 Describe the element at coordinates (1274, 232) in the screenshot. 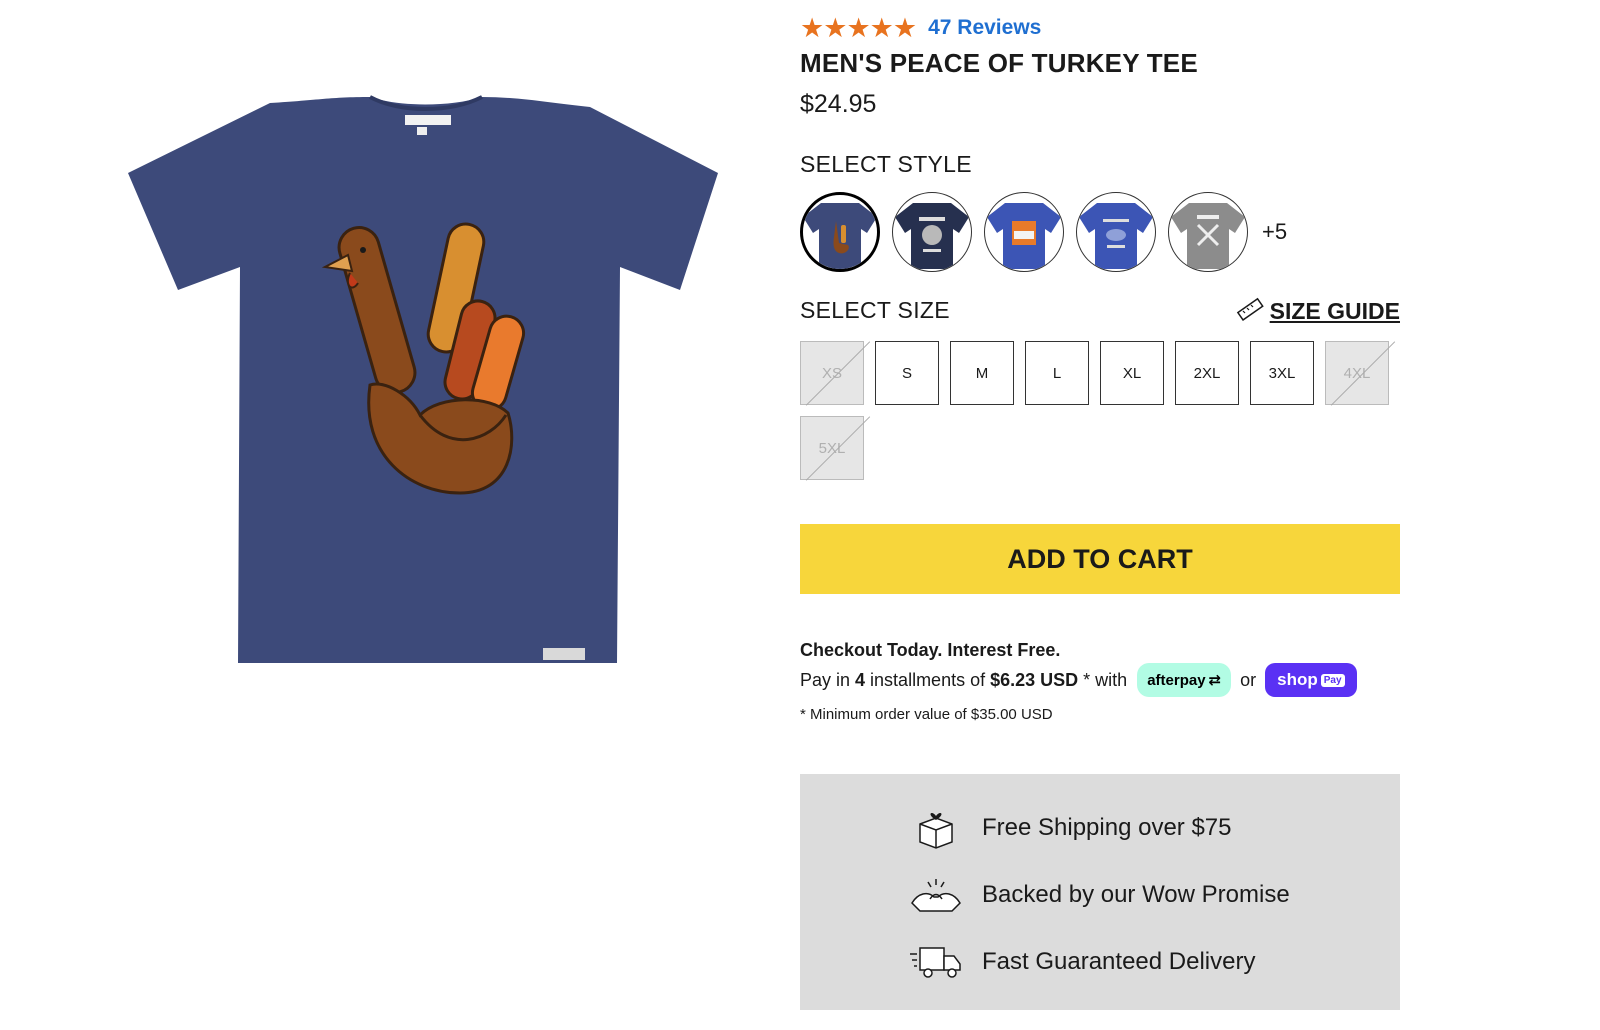

I see `more-styles-count: +5` at that location.